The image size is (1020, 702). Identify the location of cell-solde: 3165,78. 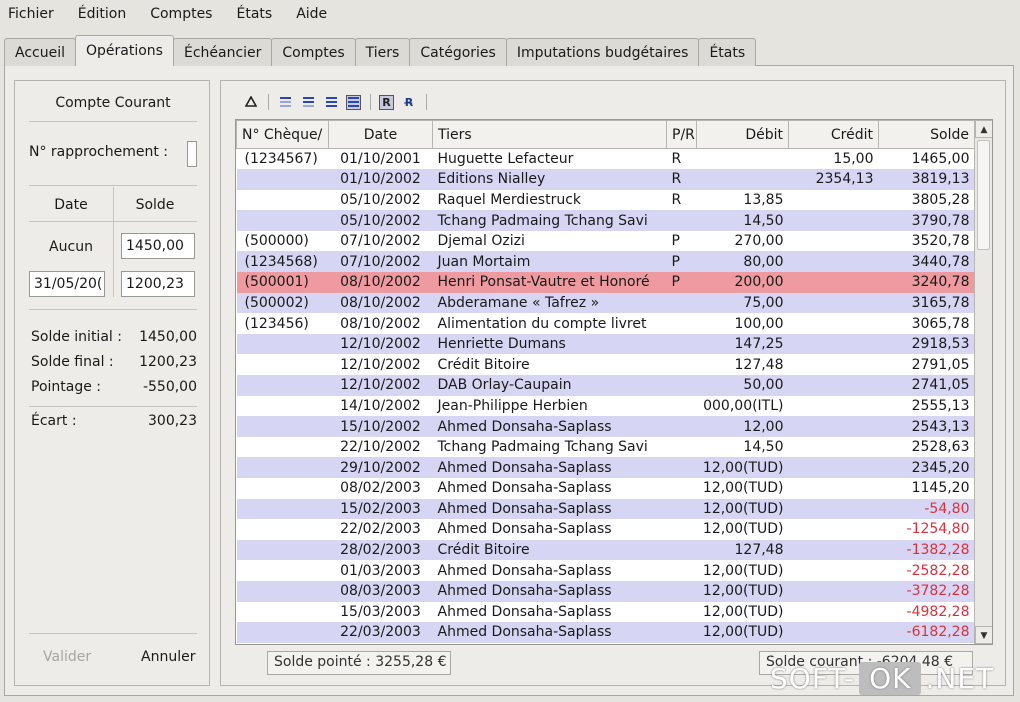
(926, 303).